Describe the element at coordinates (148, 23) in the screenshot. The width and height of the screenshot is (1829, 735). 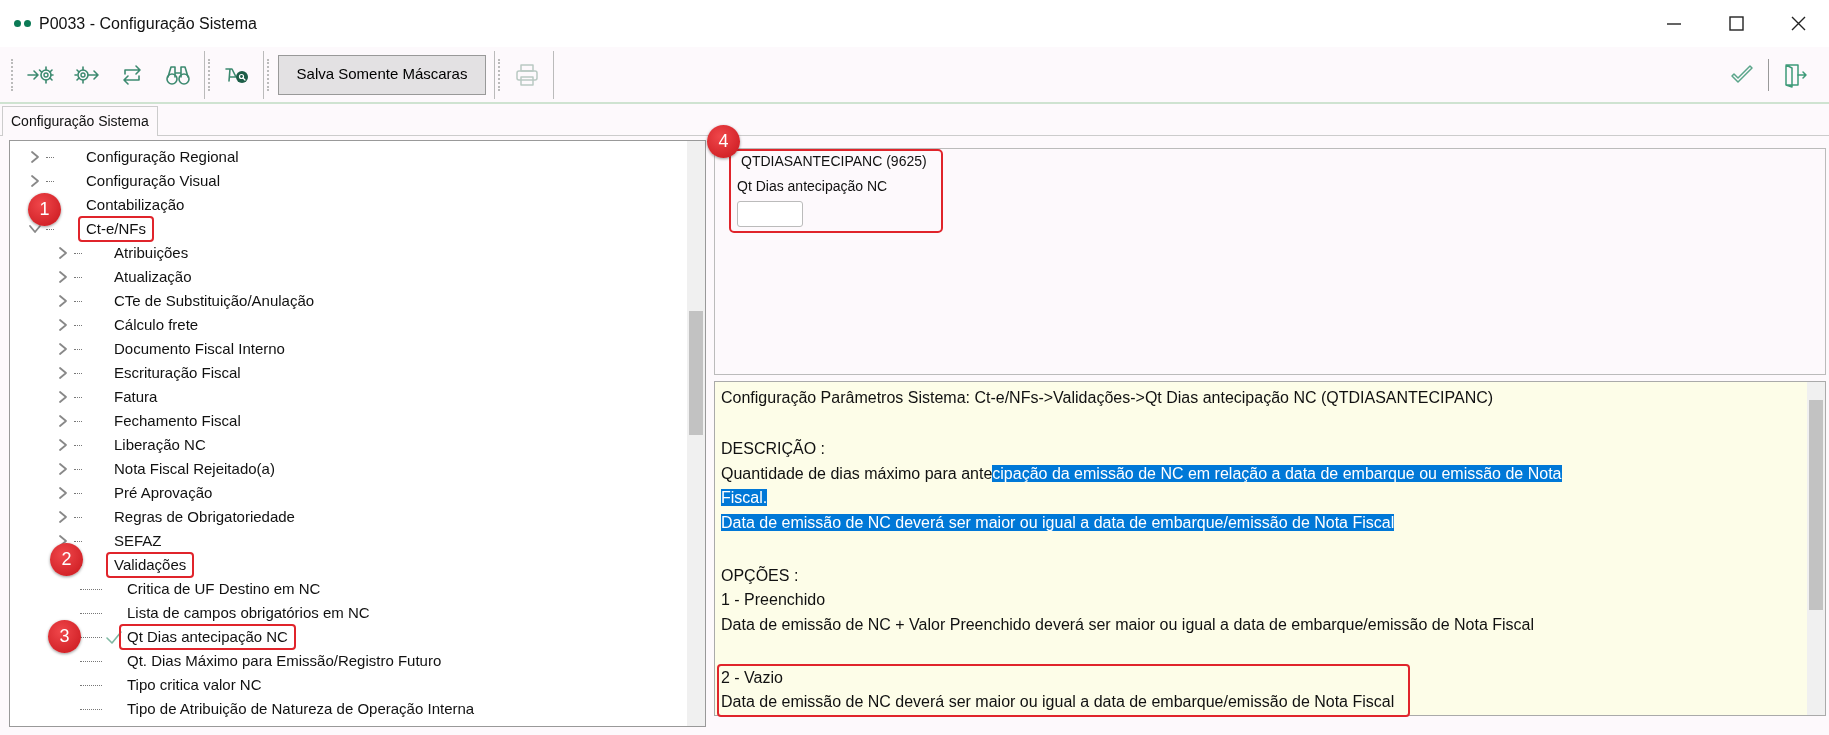
I see `window-title: P0033 - Configuração Sistema` at that location.